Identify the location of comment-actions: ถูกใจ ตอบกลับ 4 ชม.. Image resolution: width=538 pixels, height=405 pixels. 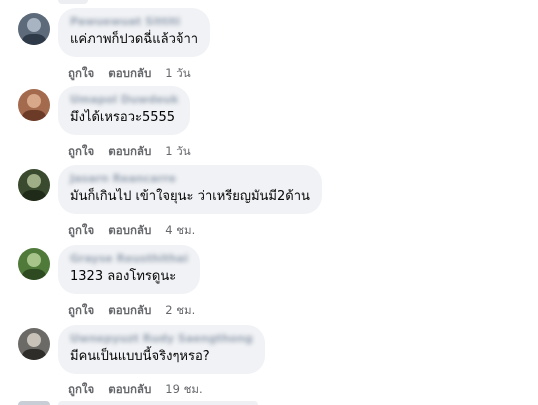
(131, 230).